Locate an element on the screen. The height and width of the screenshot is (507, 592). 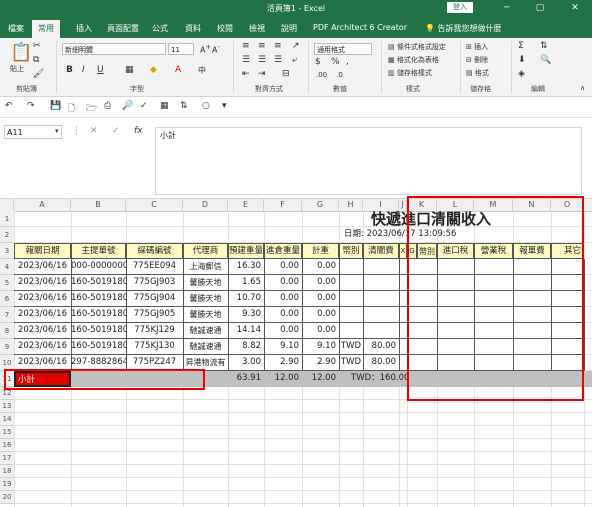
underline-icon: U is located at coordinates (100, 70).